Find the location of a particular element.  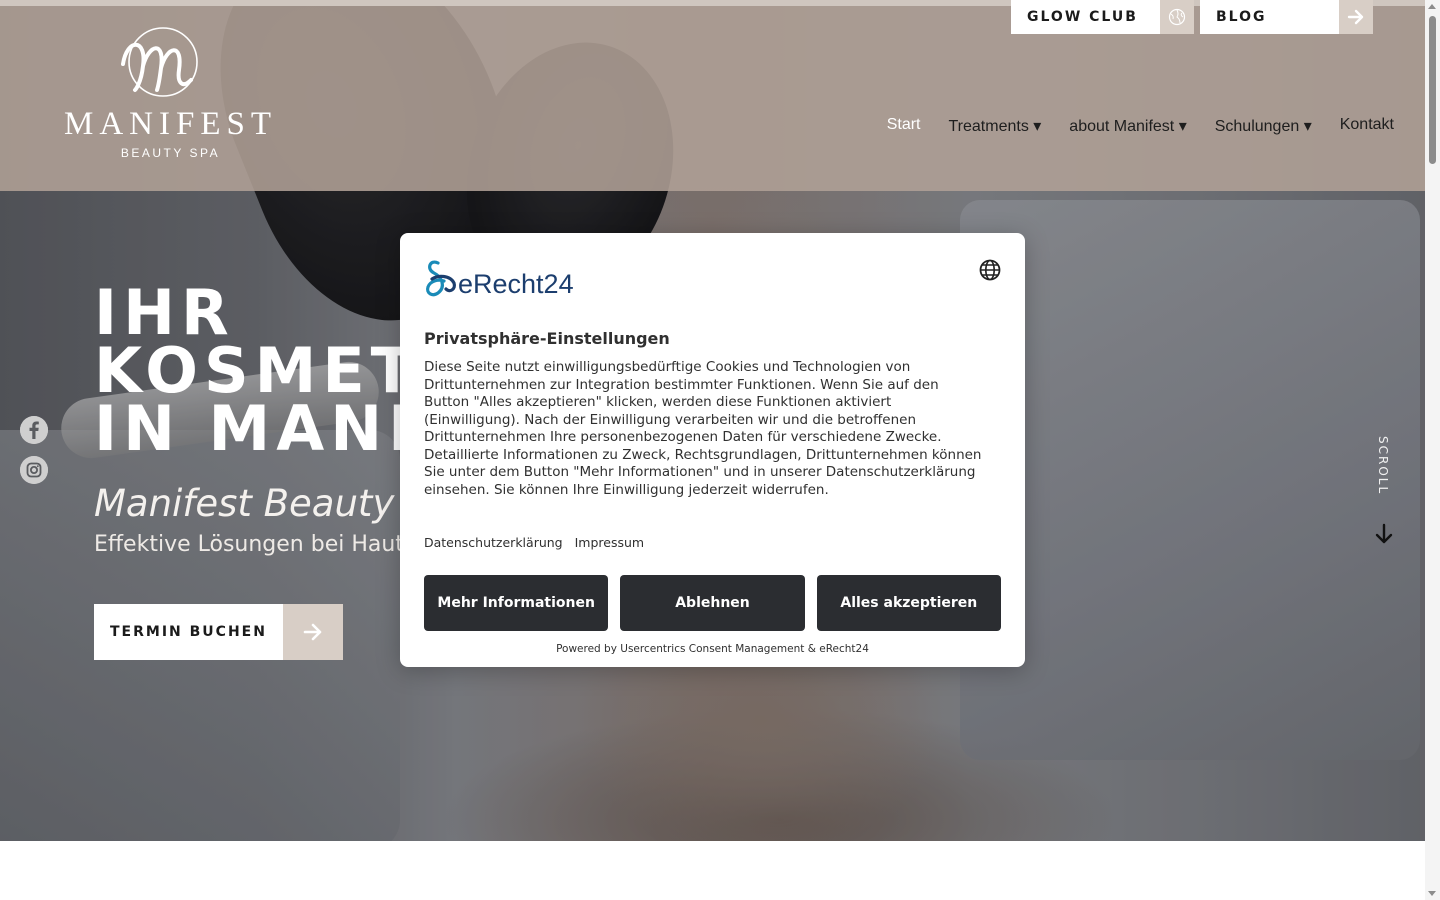

book-appointment-button: TERMIN BUCHEN is located at coordinates (218, 632).